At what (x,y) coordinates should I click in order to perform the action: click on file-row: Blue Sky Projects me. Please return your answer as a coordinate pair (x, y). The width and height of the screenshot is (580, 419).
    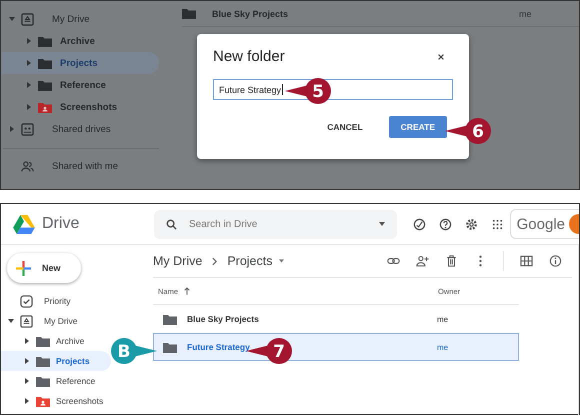
    Looking at the image, I should click on (336, 319).